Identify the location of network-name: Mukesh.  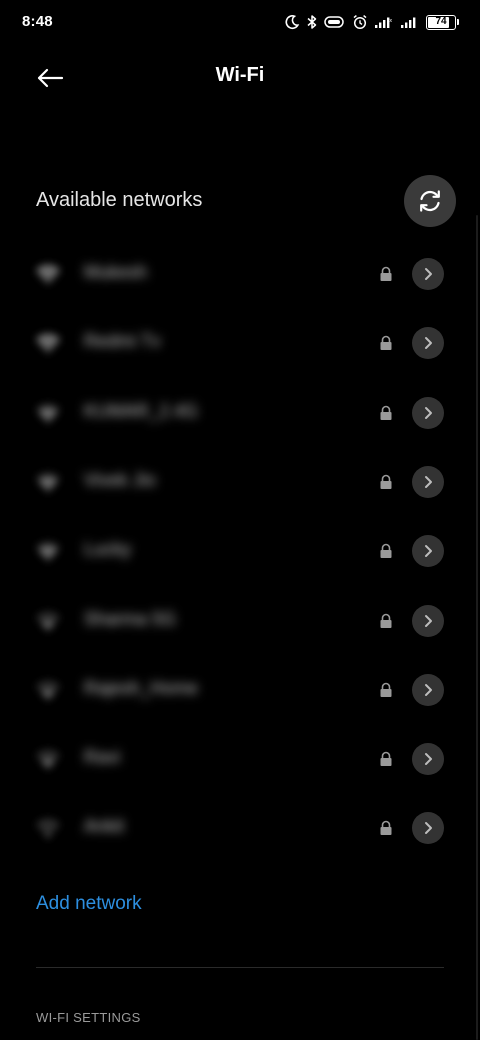
(116, 272).